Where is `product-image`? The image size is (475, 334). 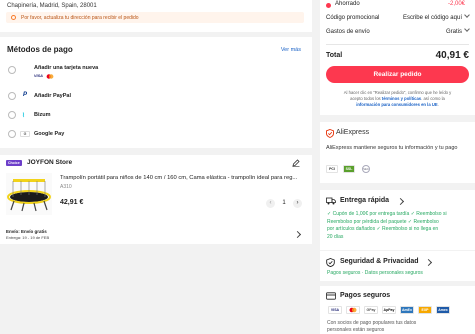 product-image is located at coordinates (29, 194).